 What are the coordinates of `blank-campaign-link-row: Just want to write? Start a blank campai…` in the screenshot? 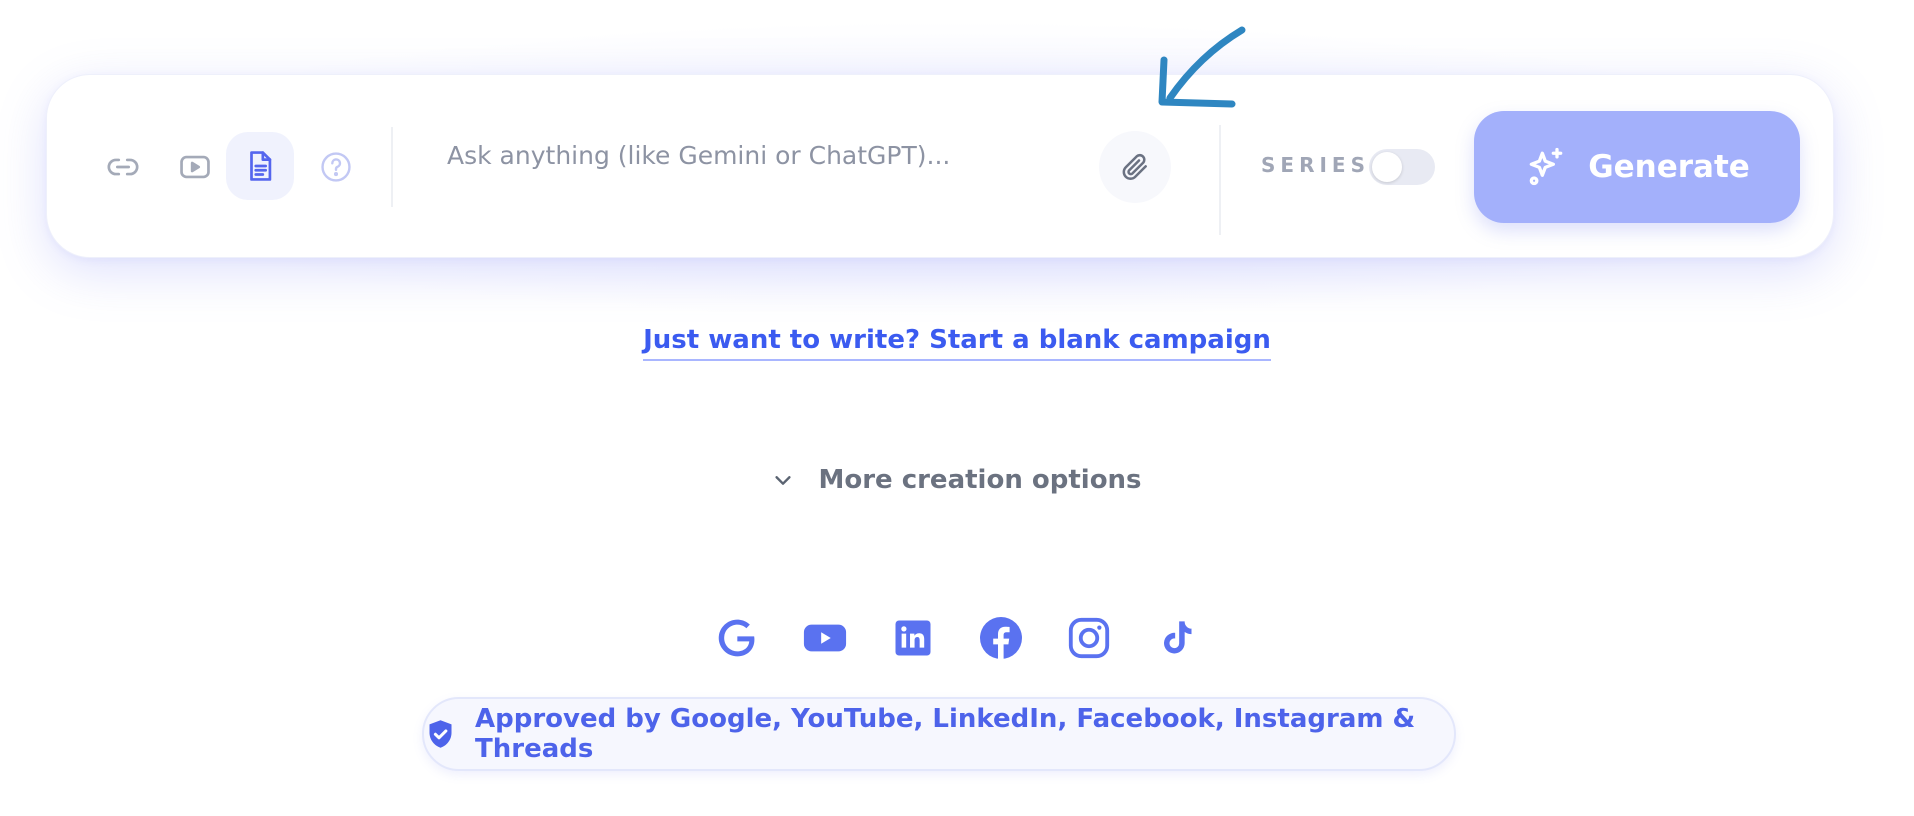 It's located at (957, 343).